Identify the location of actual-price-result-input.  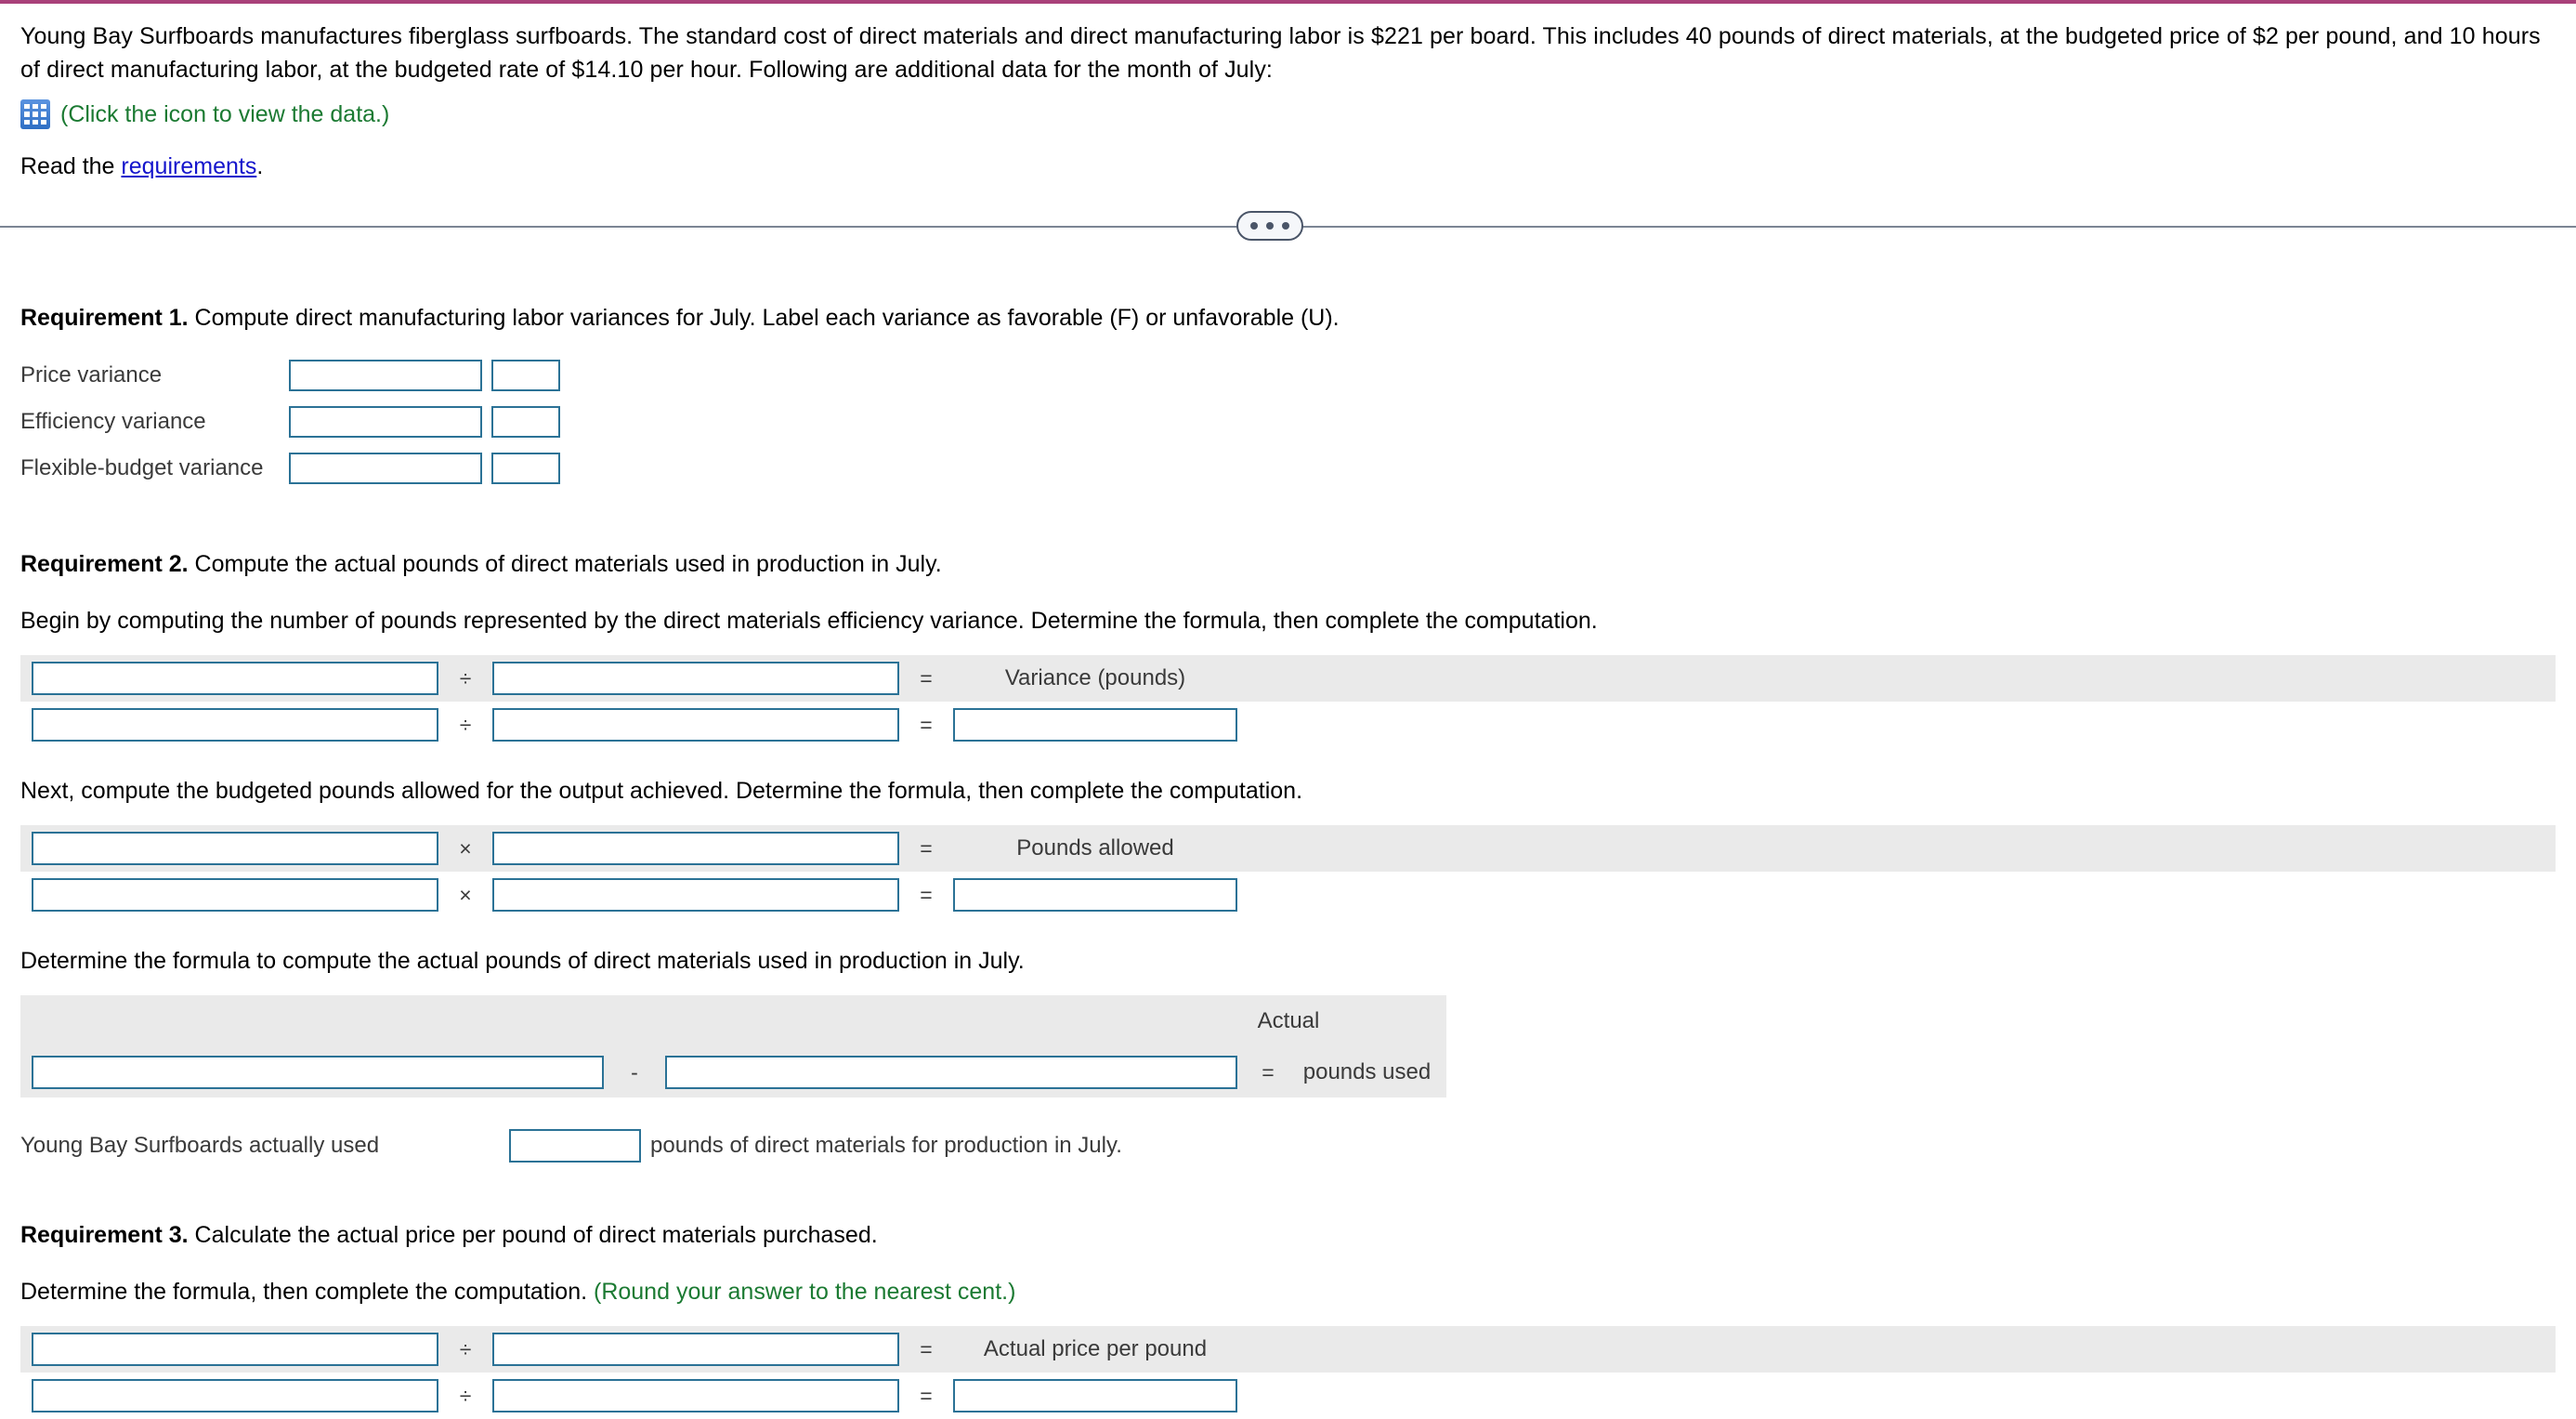
(1095, 1395).